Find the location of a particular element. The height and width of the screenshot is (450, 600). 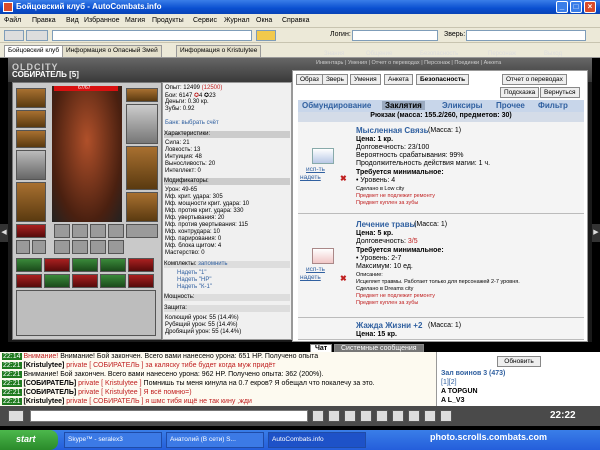

character-portrait is located at coordinates (87, 154).